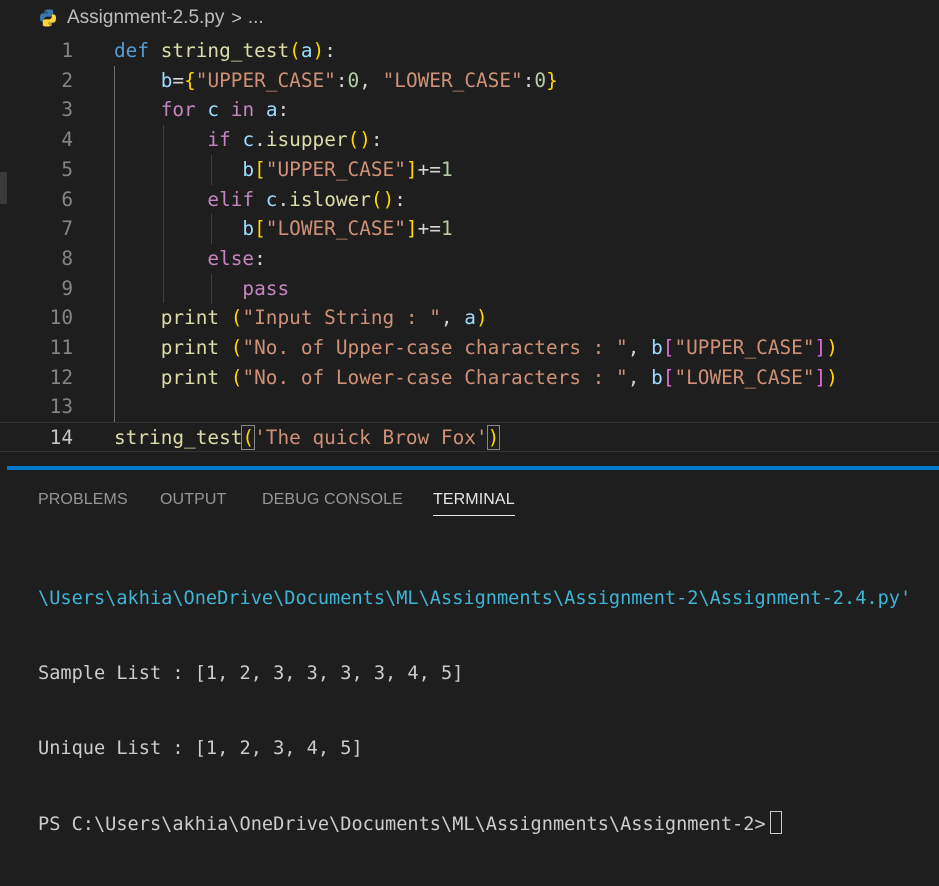 The width and height of the screenshot is (939, 886). Describe the element at coordinates (219, 140) in the screenshot. I see `code-token: if` at that location.